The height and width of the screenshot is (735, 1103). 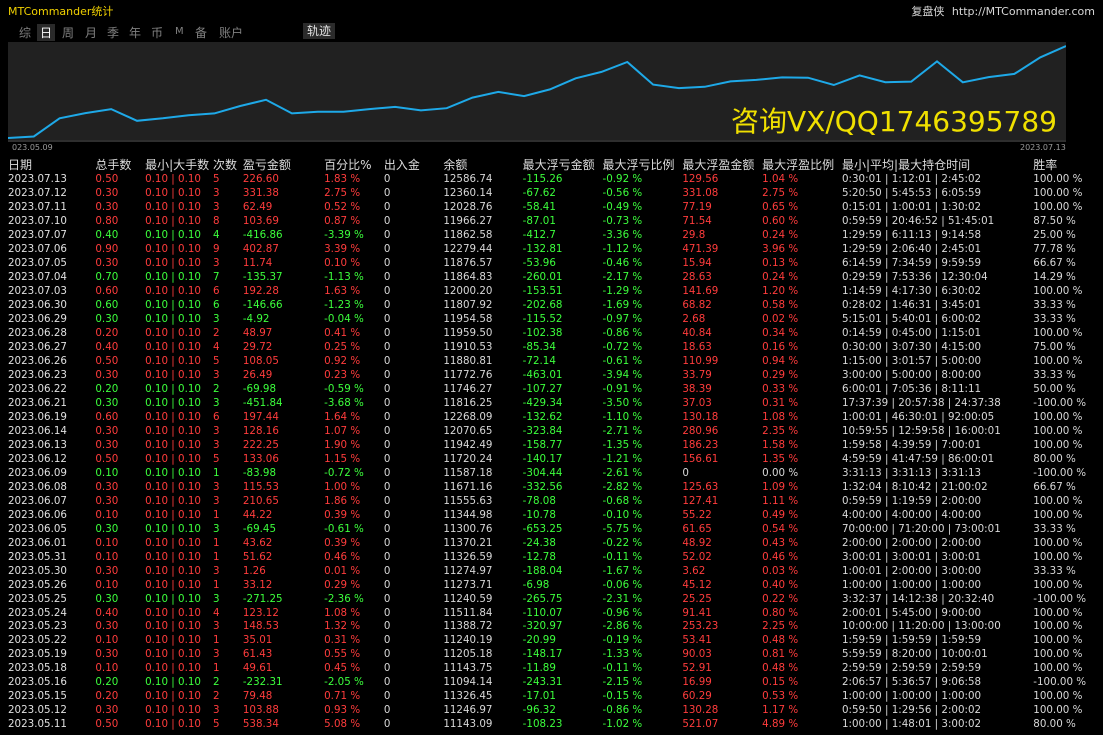 I want to click on col-lots-cell: 0.90, so click(x=107, y=249).